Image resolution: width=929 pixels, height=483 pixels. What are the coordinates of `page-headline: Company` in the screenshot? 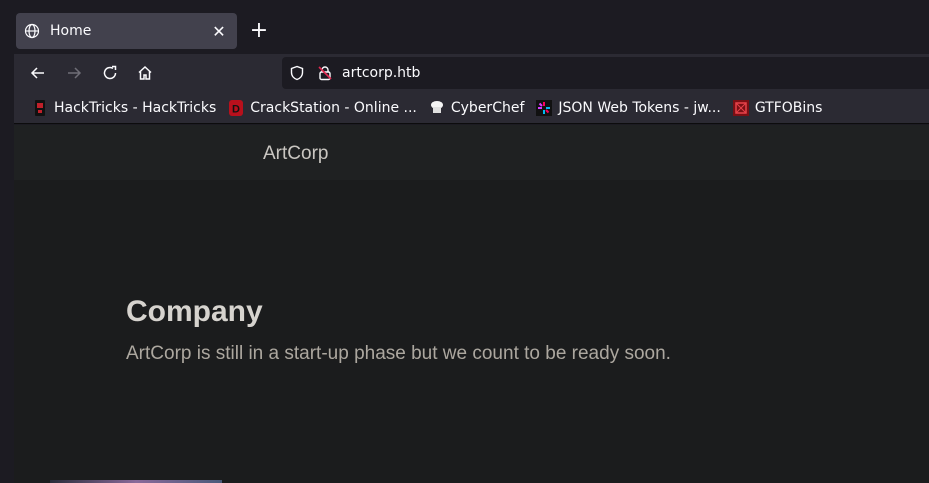 It's located at (194, 311).